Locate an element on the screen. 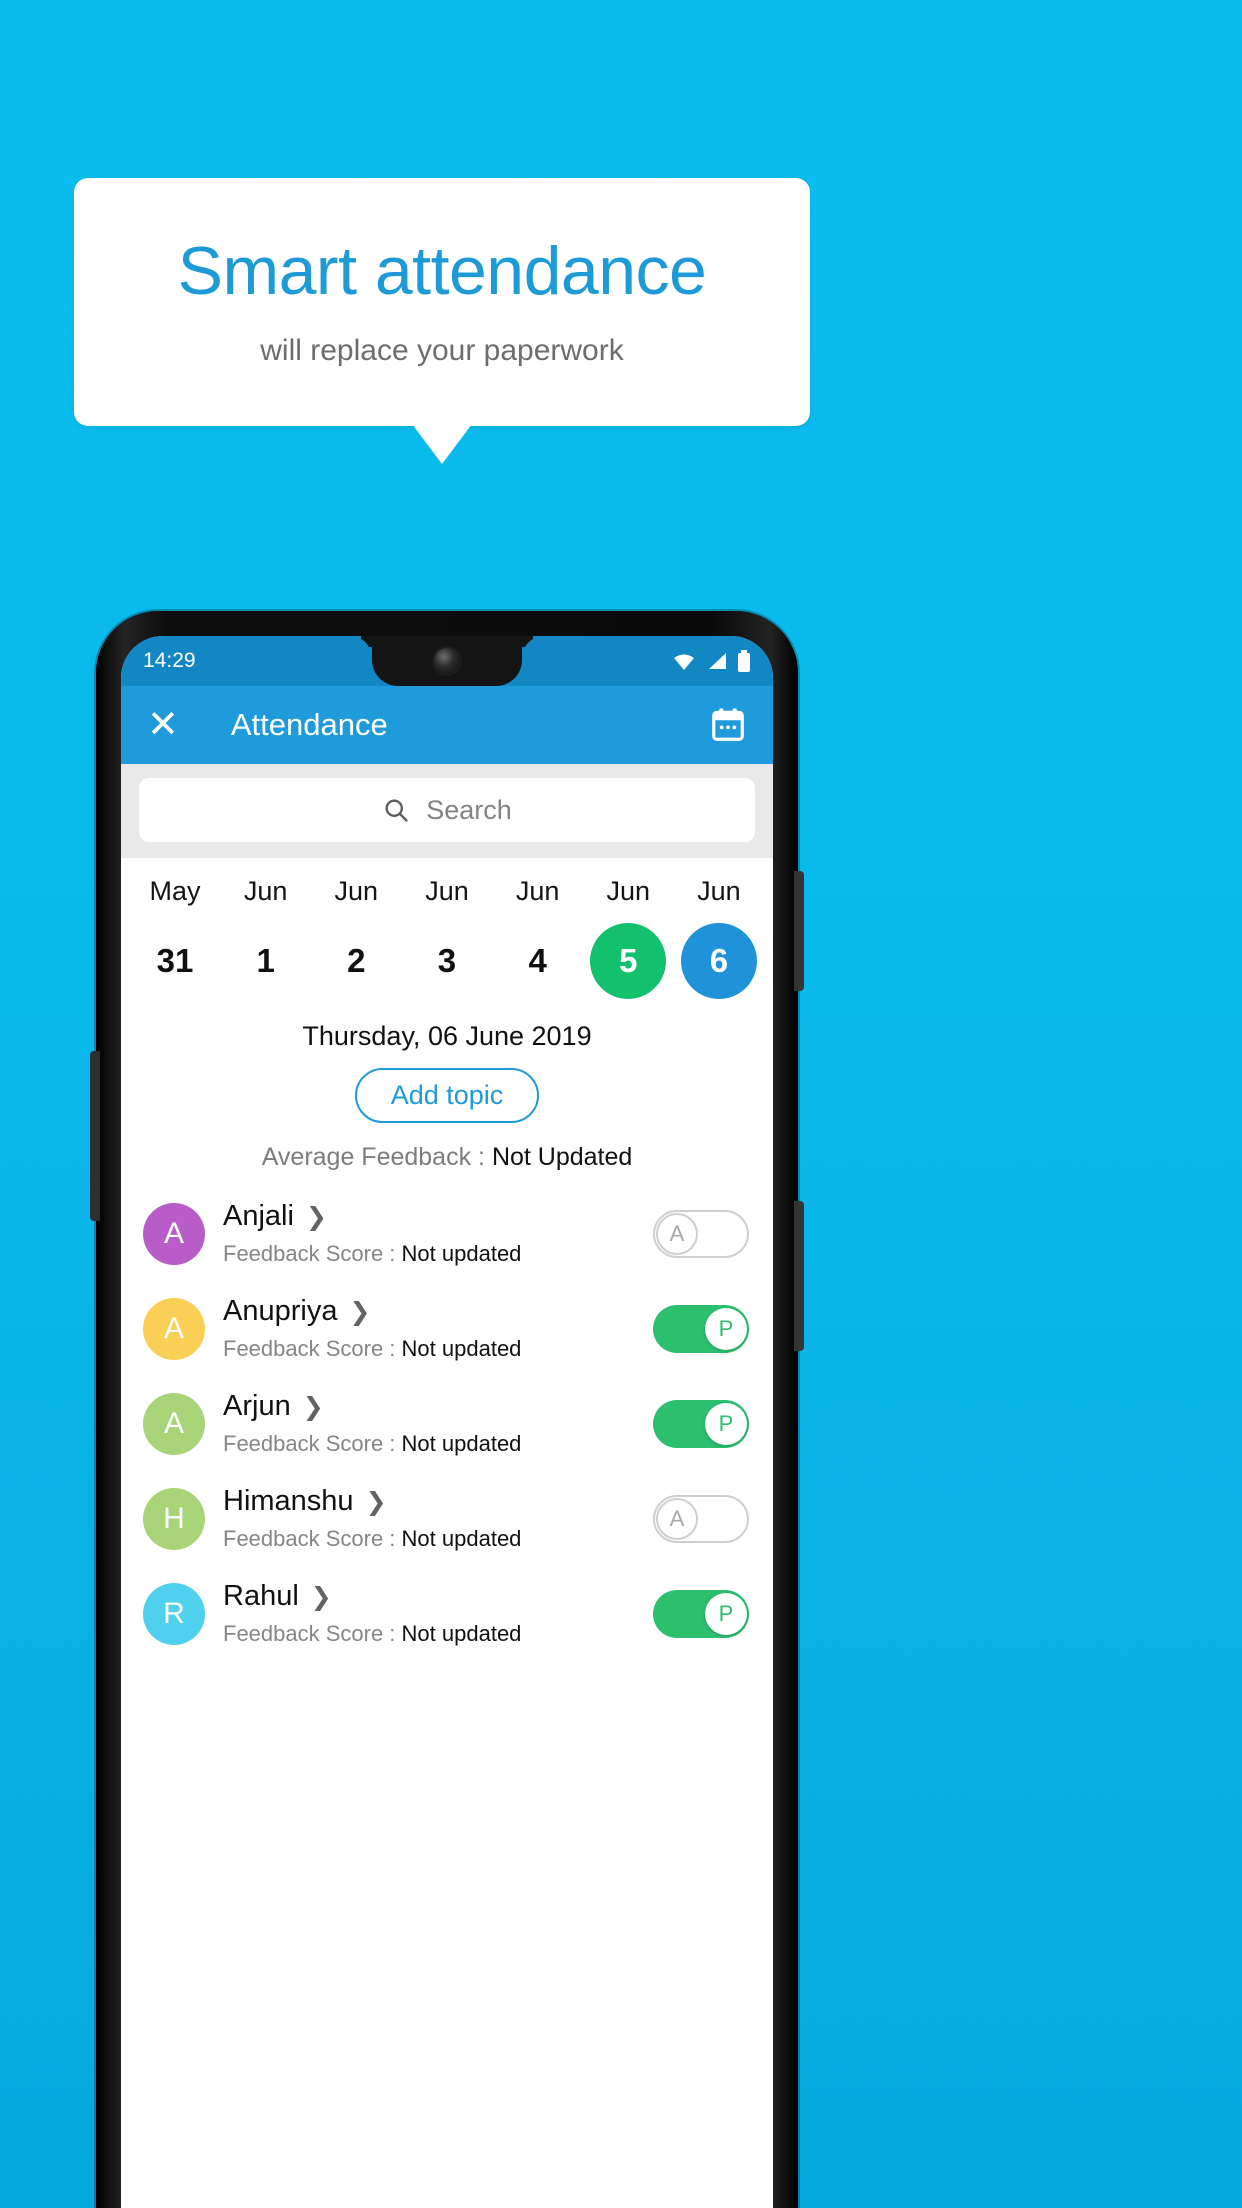 The width and height of the screenshot is (1242, 2208). student-name: Arjun is located at coordinates (257, 1406).